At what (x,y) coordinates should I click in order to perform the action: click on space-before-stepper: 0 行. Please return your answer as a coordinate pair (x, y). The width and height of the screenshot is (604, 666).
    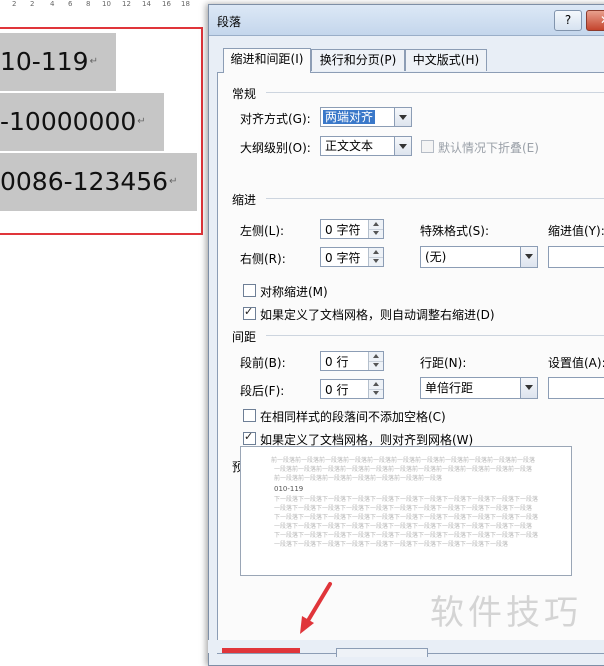
    Looking at the image, I should click on (352, 361).